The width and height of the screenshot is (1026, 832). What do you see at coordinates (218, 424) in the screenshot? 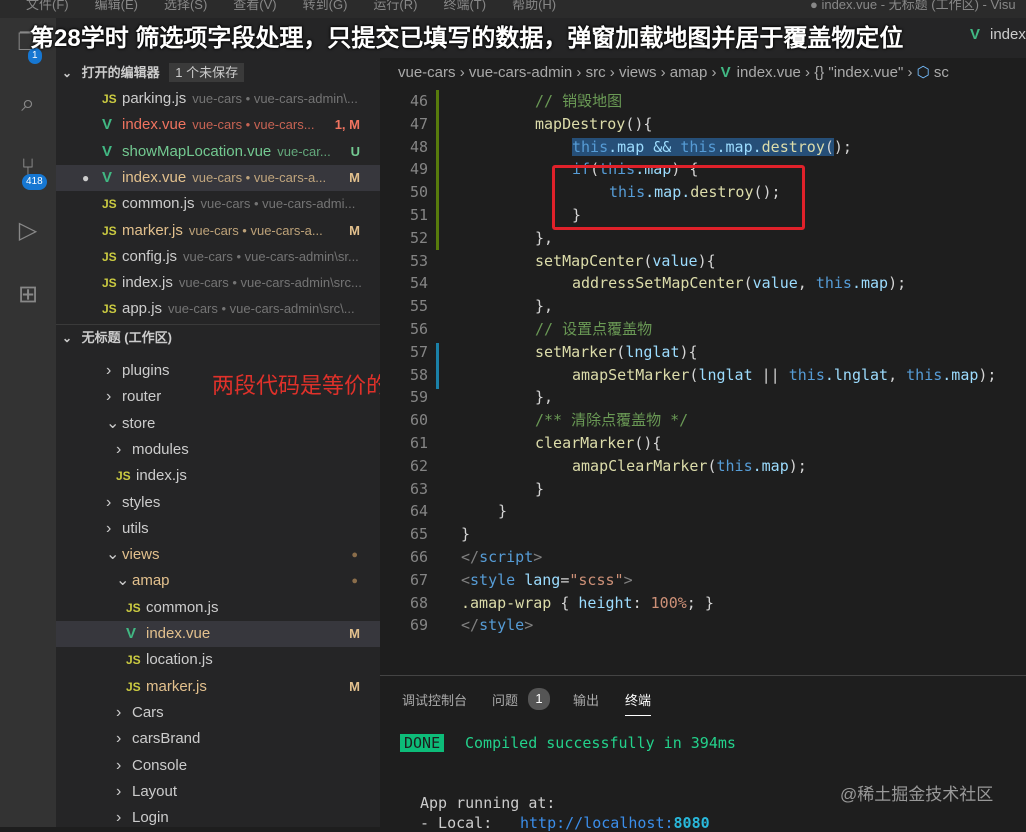
I see `folder-item: ⌄ store` at bounding box center [218, 424].